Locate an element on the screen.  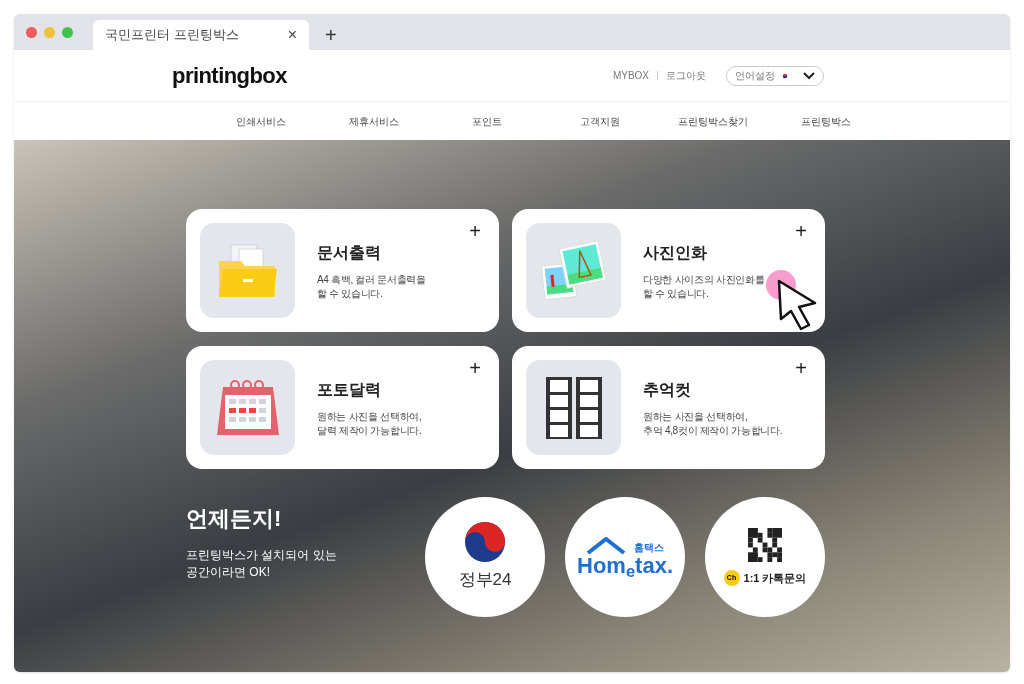
calendar-icon is located at coordinates (247, 407).